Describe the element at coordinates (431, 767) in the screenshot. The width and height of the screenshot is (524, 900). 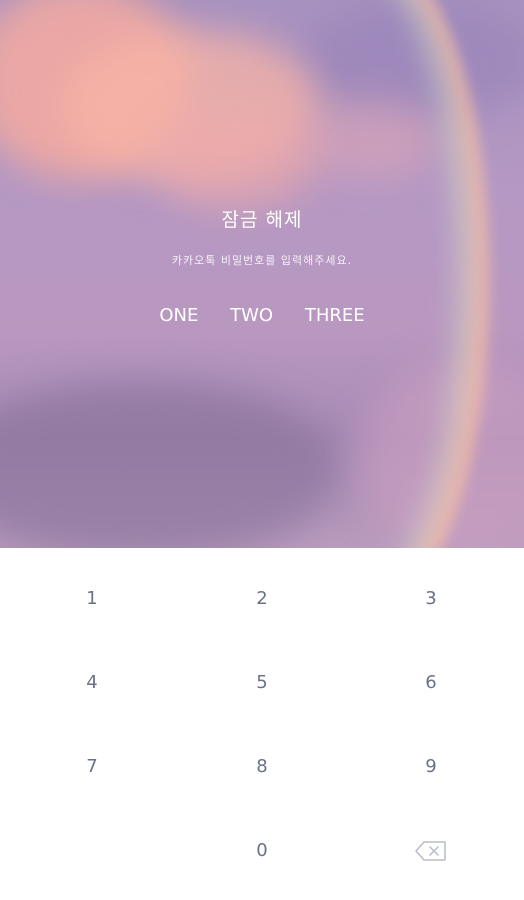
I see `key-9: 9` at that location.